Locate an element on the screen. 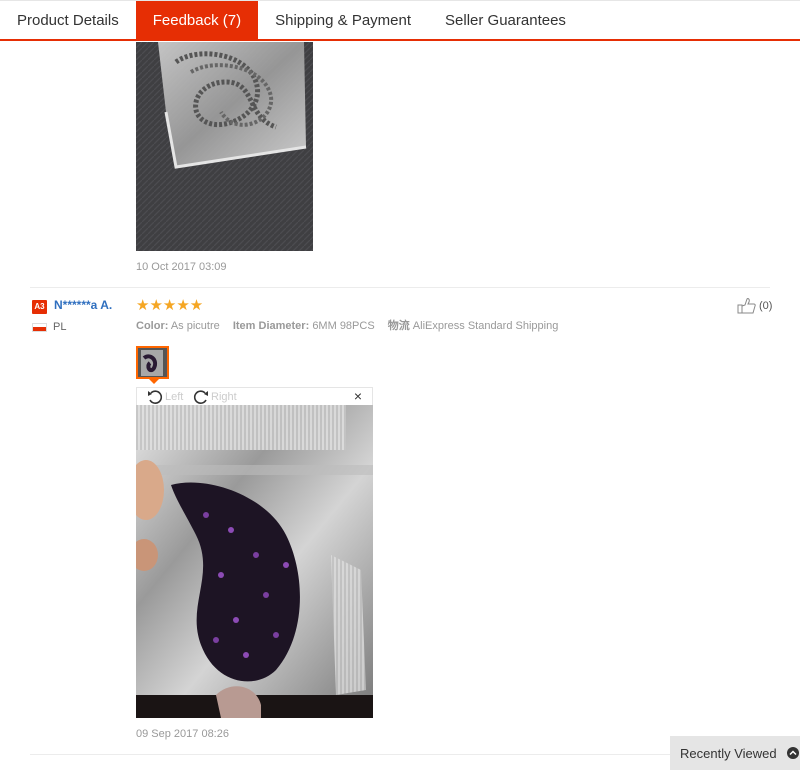 This screenshot has width=800, height=770. review-photo-large-image is located at coordinates (254, 561).